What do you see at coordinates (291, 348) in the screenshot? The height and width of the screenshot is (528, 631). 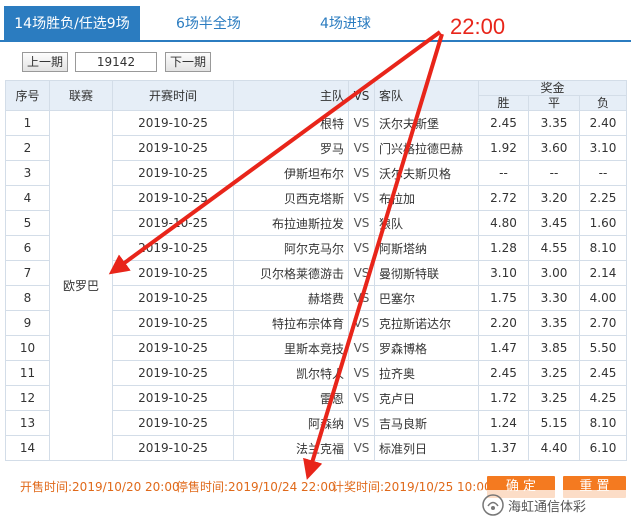 I see `home-team: 里斯本竞技` at bounding box center [291, 348].